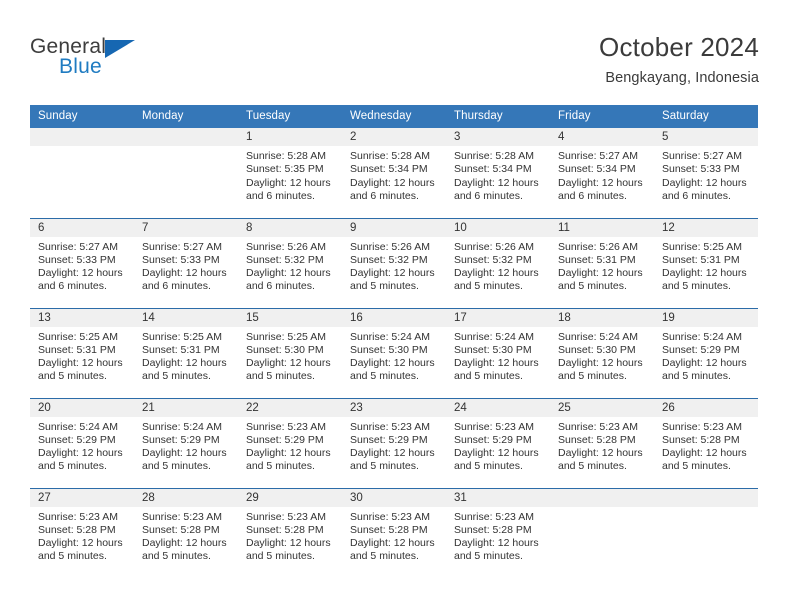 The width and height of the screenshot is (792, 612). I want to click on sunset-text: Sunset: 5:35 PM, so click(285, 169).